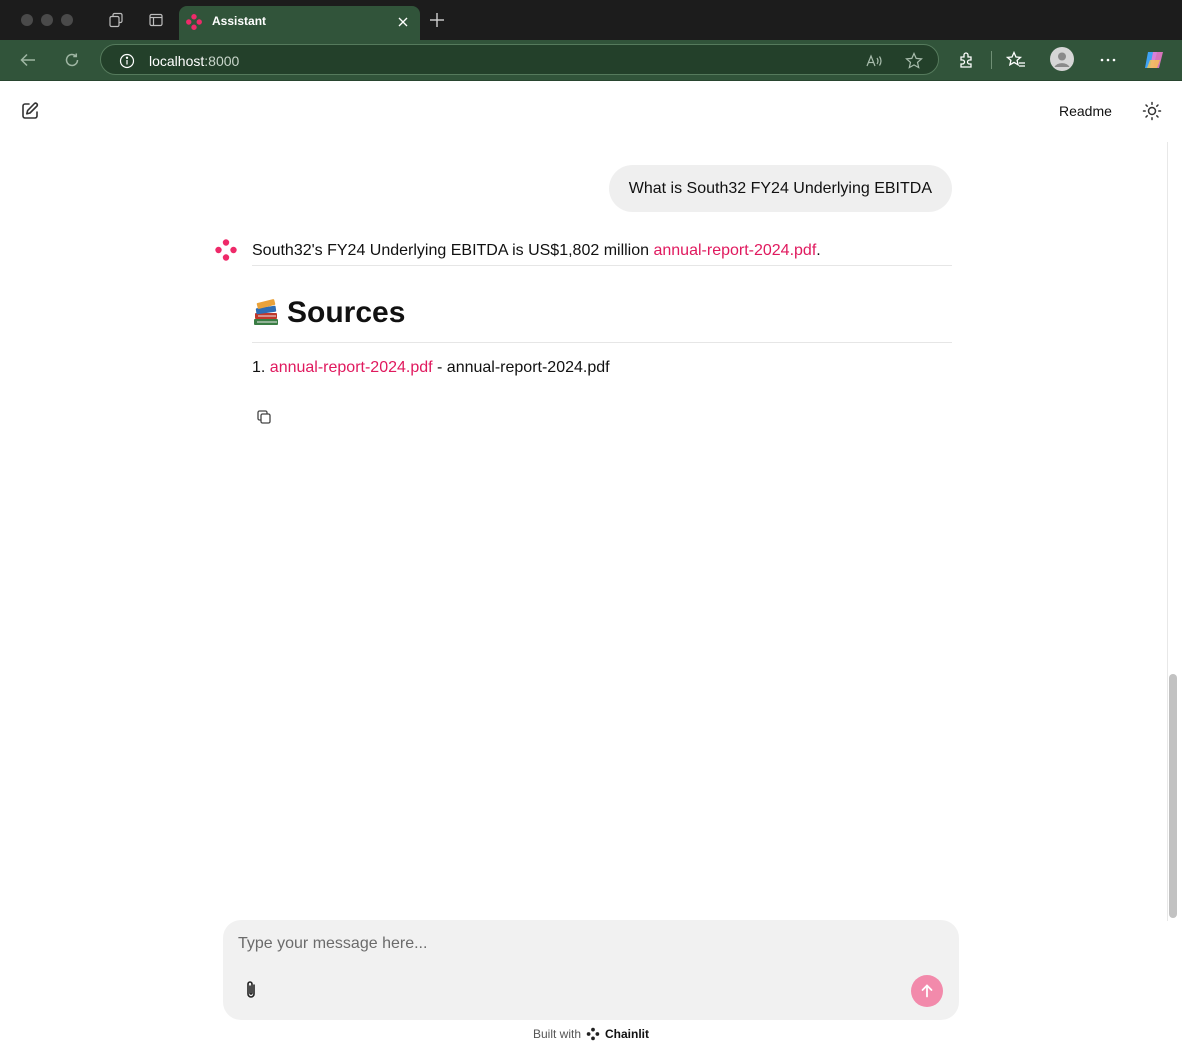 The image size is (1182, 1060). Describe the element at coordinates (222, 61) in the screenshot. I see `url-port: :8000` at that location.